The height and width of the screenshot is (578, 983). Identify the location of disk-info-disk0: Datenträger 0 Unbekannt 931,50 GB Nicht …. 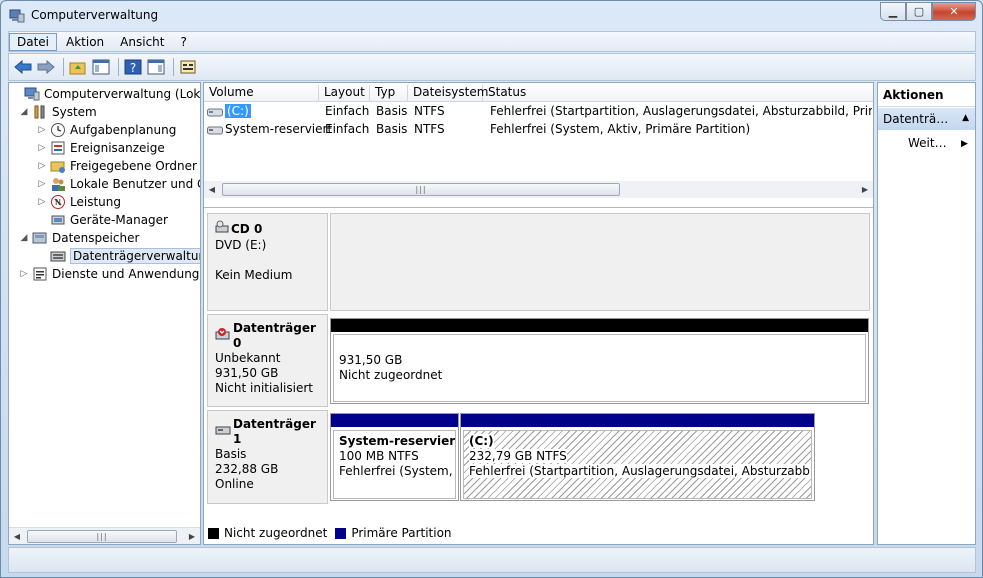
(267, 360).